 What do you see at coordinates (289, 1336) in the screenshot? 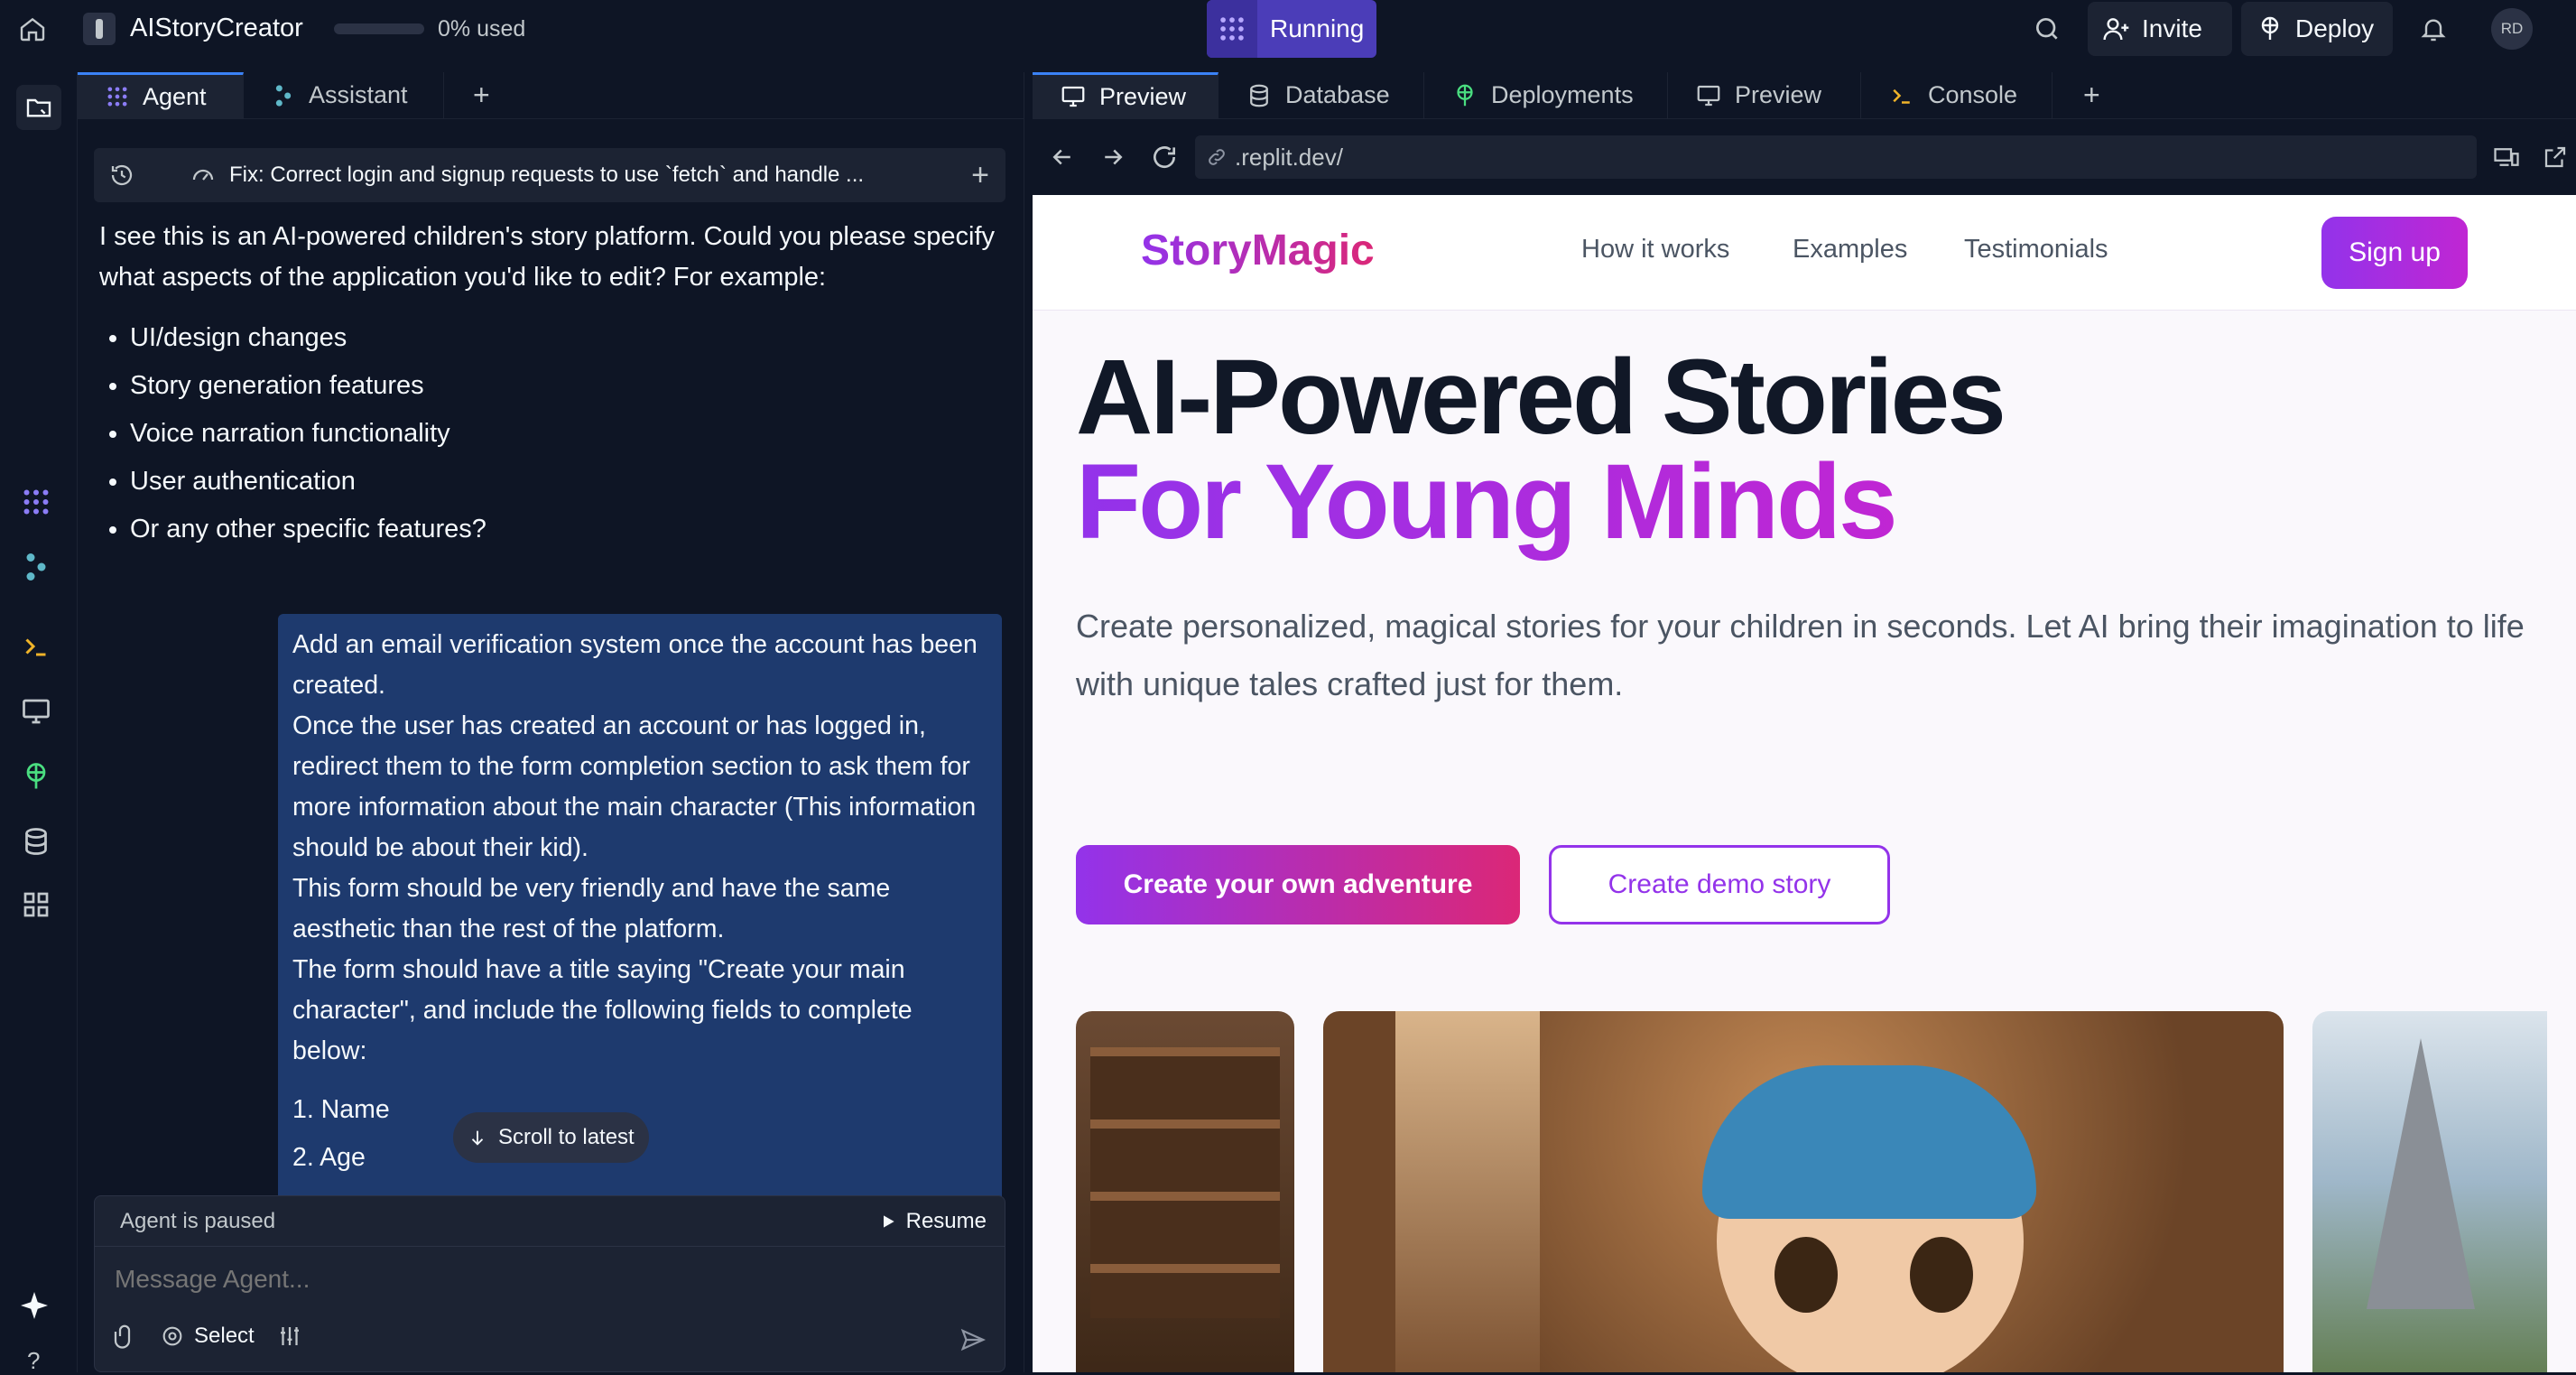
I see `settings-sliders-icon` at bounding box center [289, 1336].